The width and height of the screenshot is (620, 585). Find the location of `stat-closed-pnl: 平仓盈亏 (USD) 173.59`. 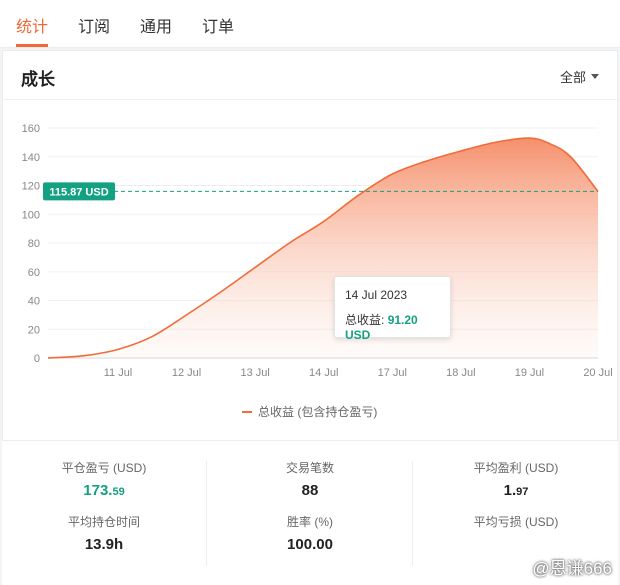

stat-closed-pnl: 平仓盈亏 (USD) 173.59 is located at coordinates (104, 479).